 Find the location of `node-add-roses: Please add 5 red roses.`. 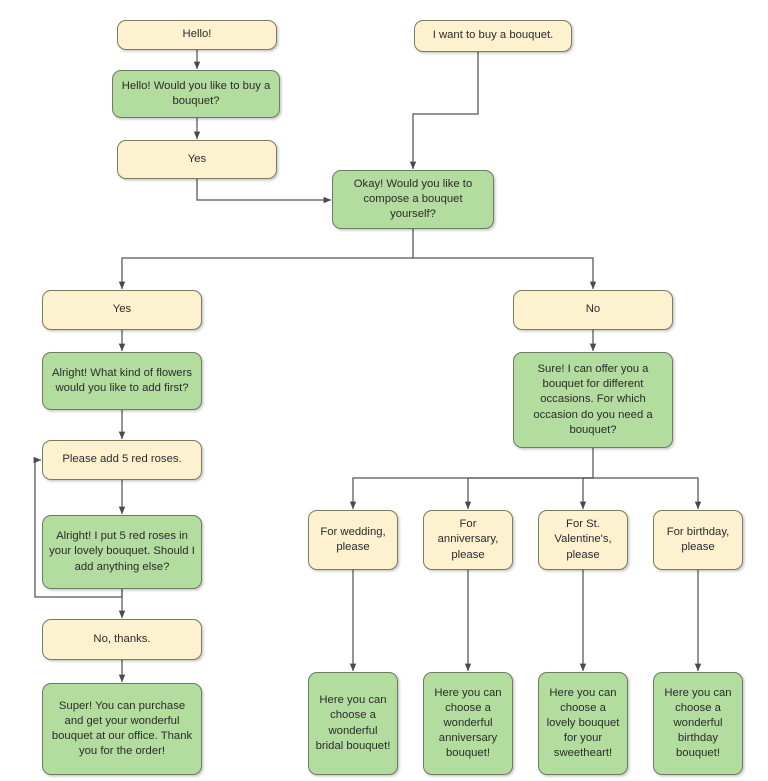

node-add-roses: Please add 5 red roses. is located at coordinates (122, 460).